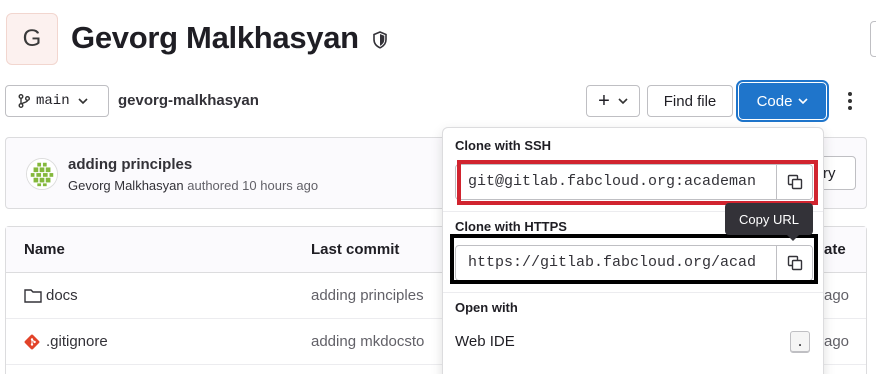 The width and height of the screenshot is (876, 374). Describe the element at coordinates (690, 101) in the screenshot. I see `find-file-button: Find file` at that location.